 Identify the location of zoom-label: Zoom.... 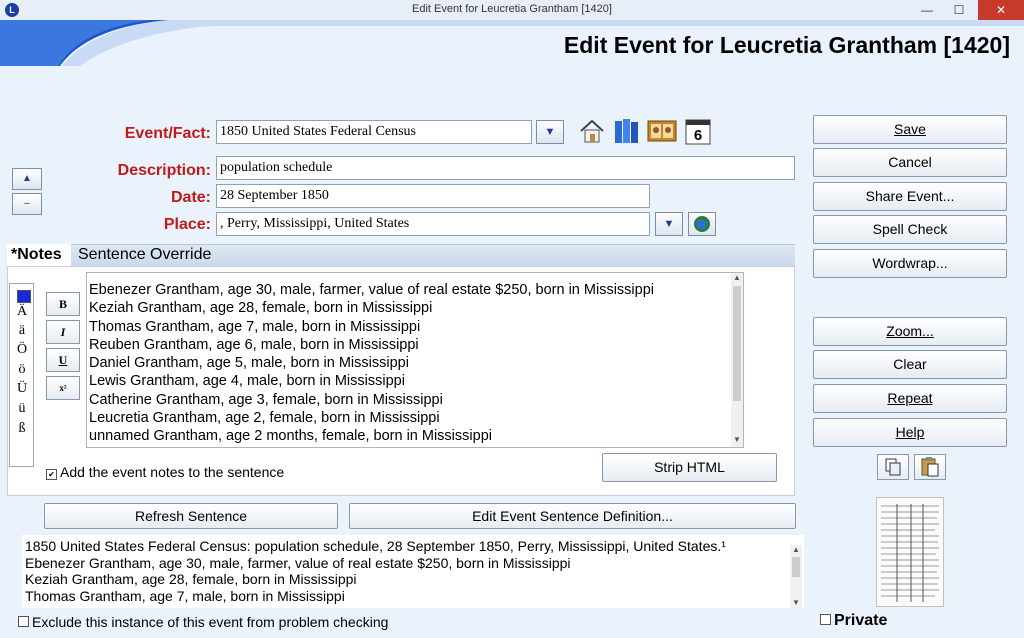
(910, 331).